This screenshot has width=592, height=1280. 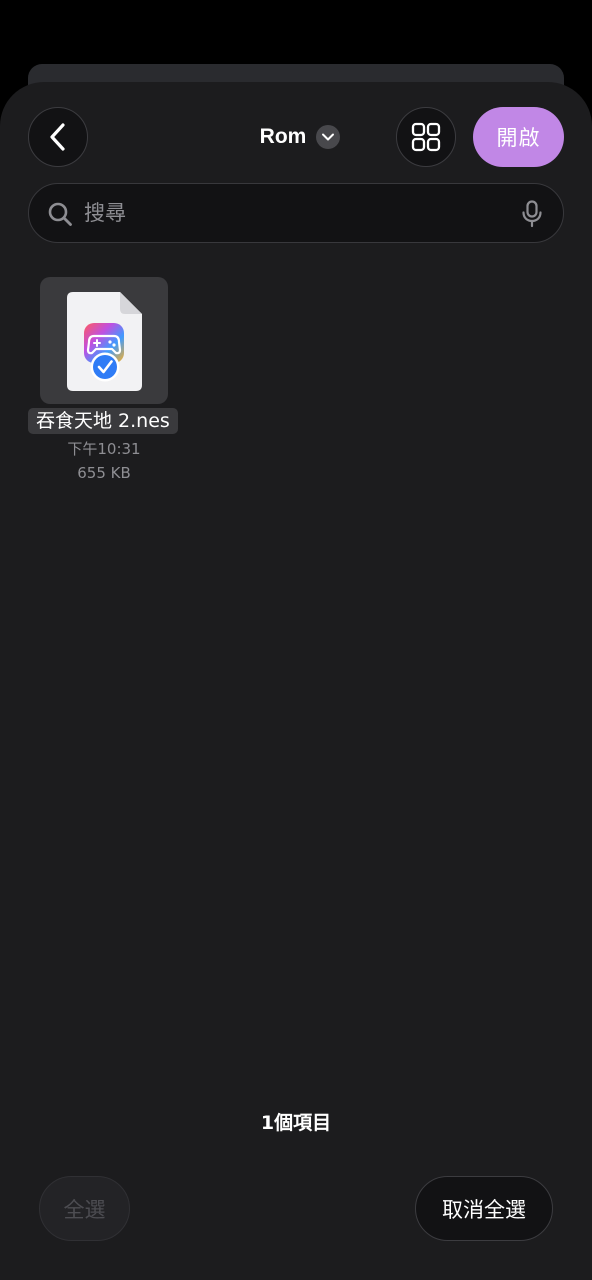 What do you see at coordinates (104, 341) in the screenshot?
I see `game-controller-file-icon` at bounding box center [104, 341].